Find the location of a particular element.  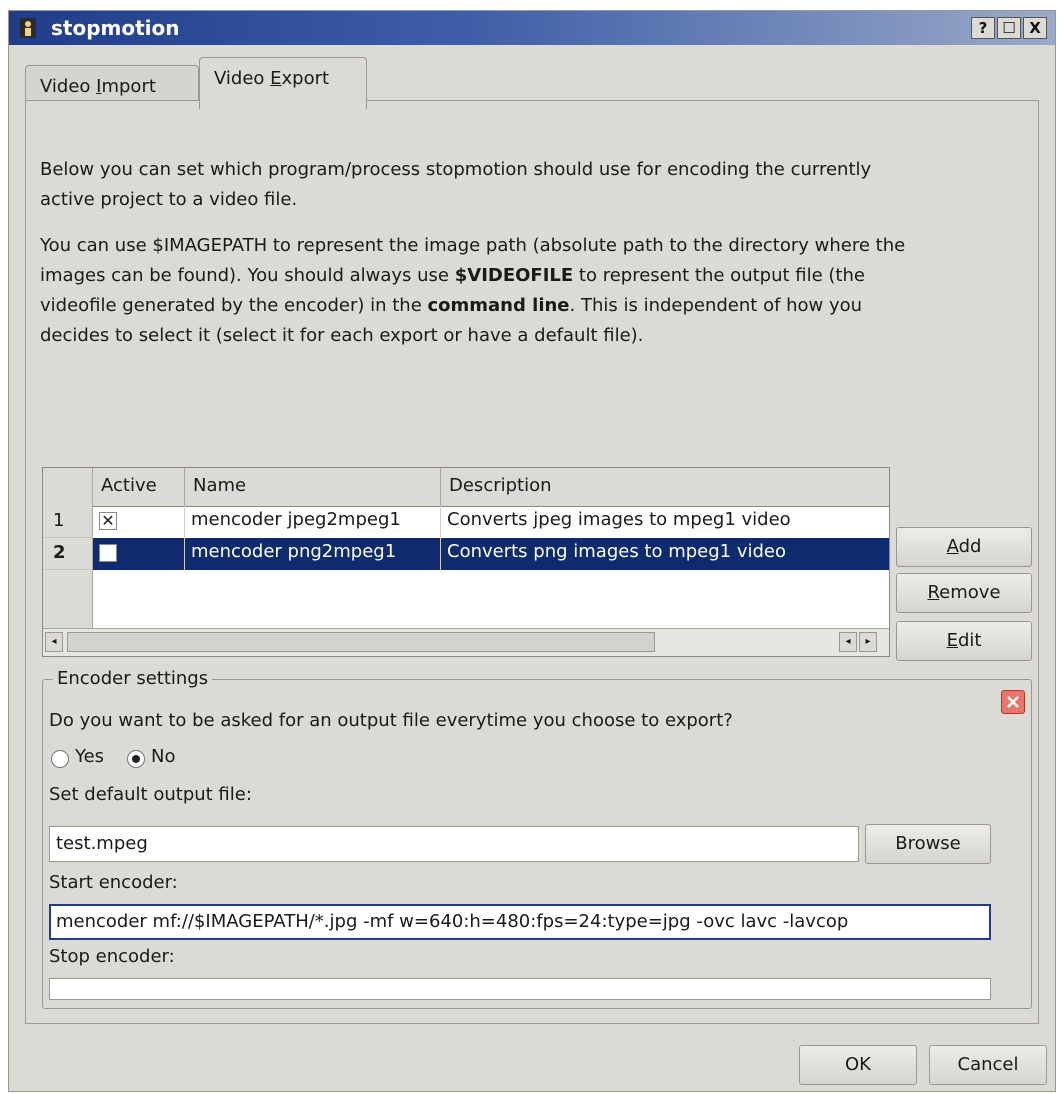

ok-button: OK is located at coordinates (858, 1065).